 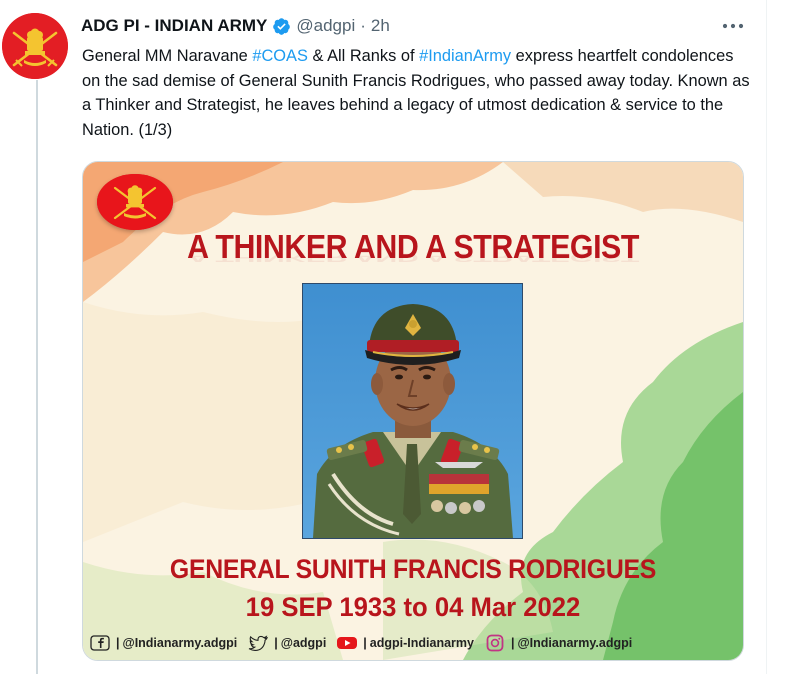 I want to click on author-avatar, so click(x=35, y=46).